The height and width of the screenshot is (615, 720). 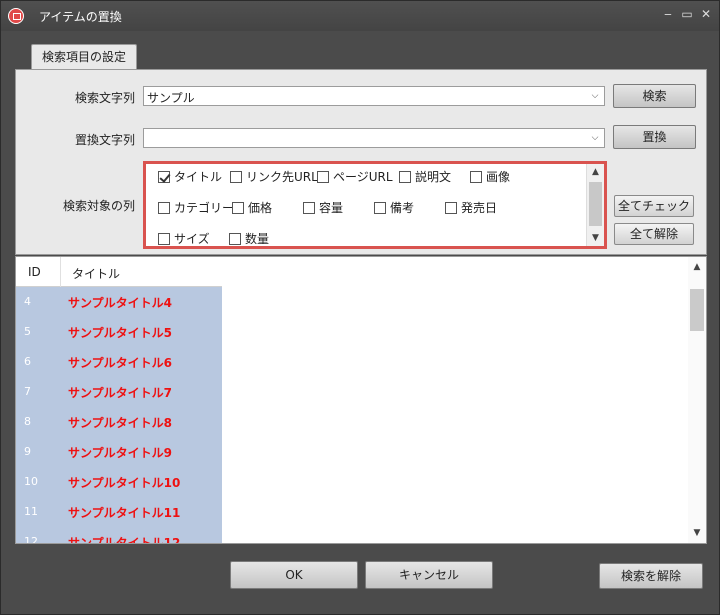 I want to click on row-title: サンプルタイトル5, so click(x=120, y=333).